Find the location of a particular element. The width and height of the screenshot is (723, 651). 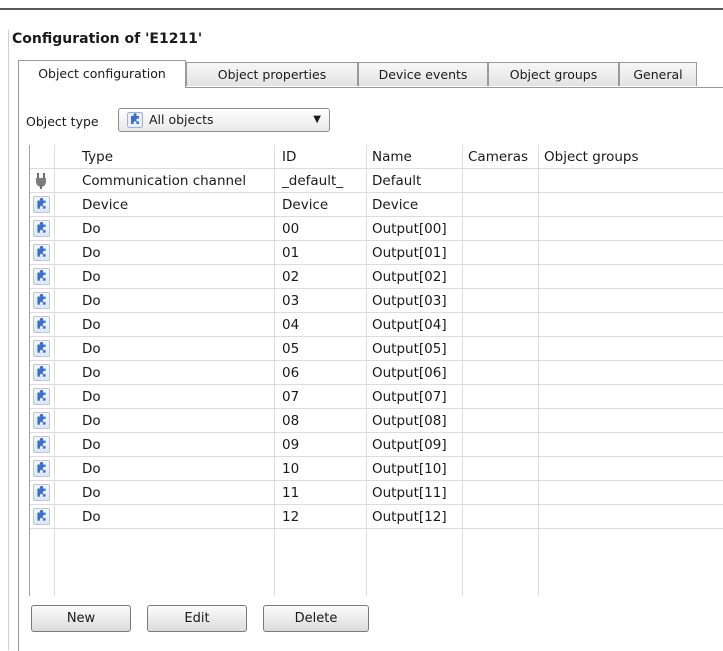

table-row: Do 06 Output[06] is located at coordinates (376, 373).